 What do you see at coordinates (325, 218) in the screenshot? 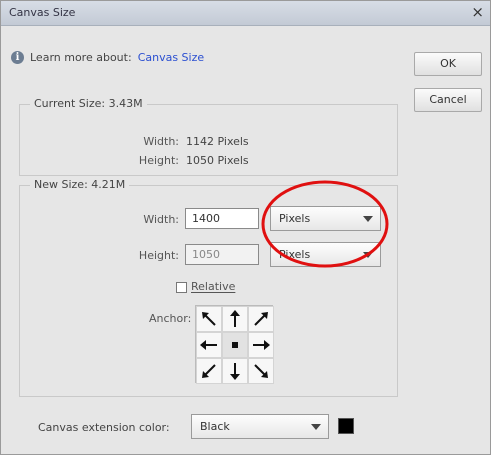
I see `width-unit-select: Pixels` at bounding box center [325, 218].